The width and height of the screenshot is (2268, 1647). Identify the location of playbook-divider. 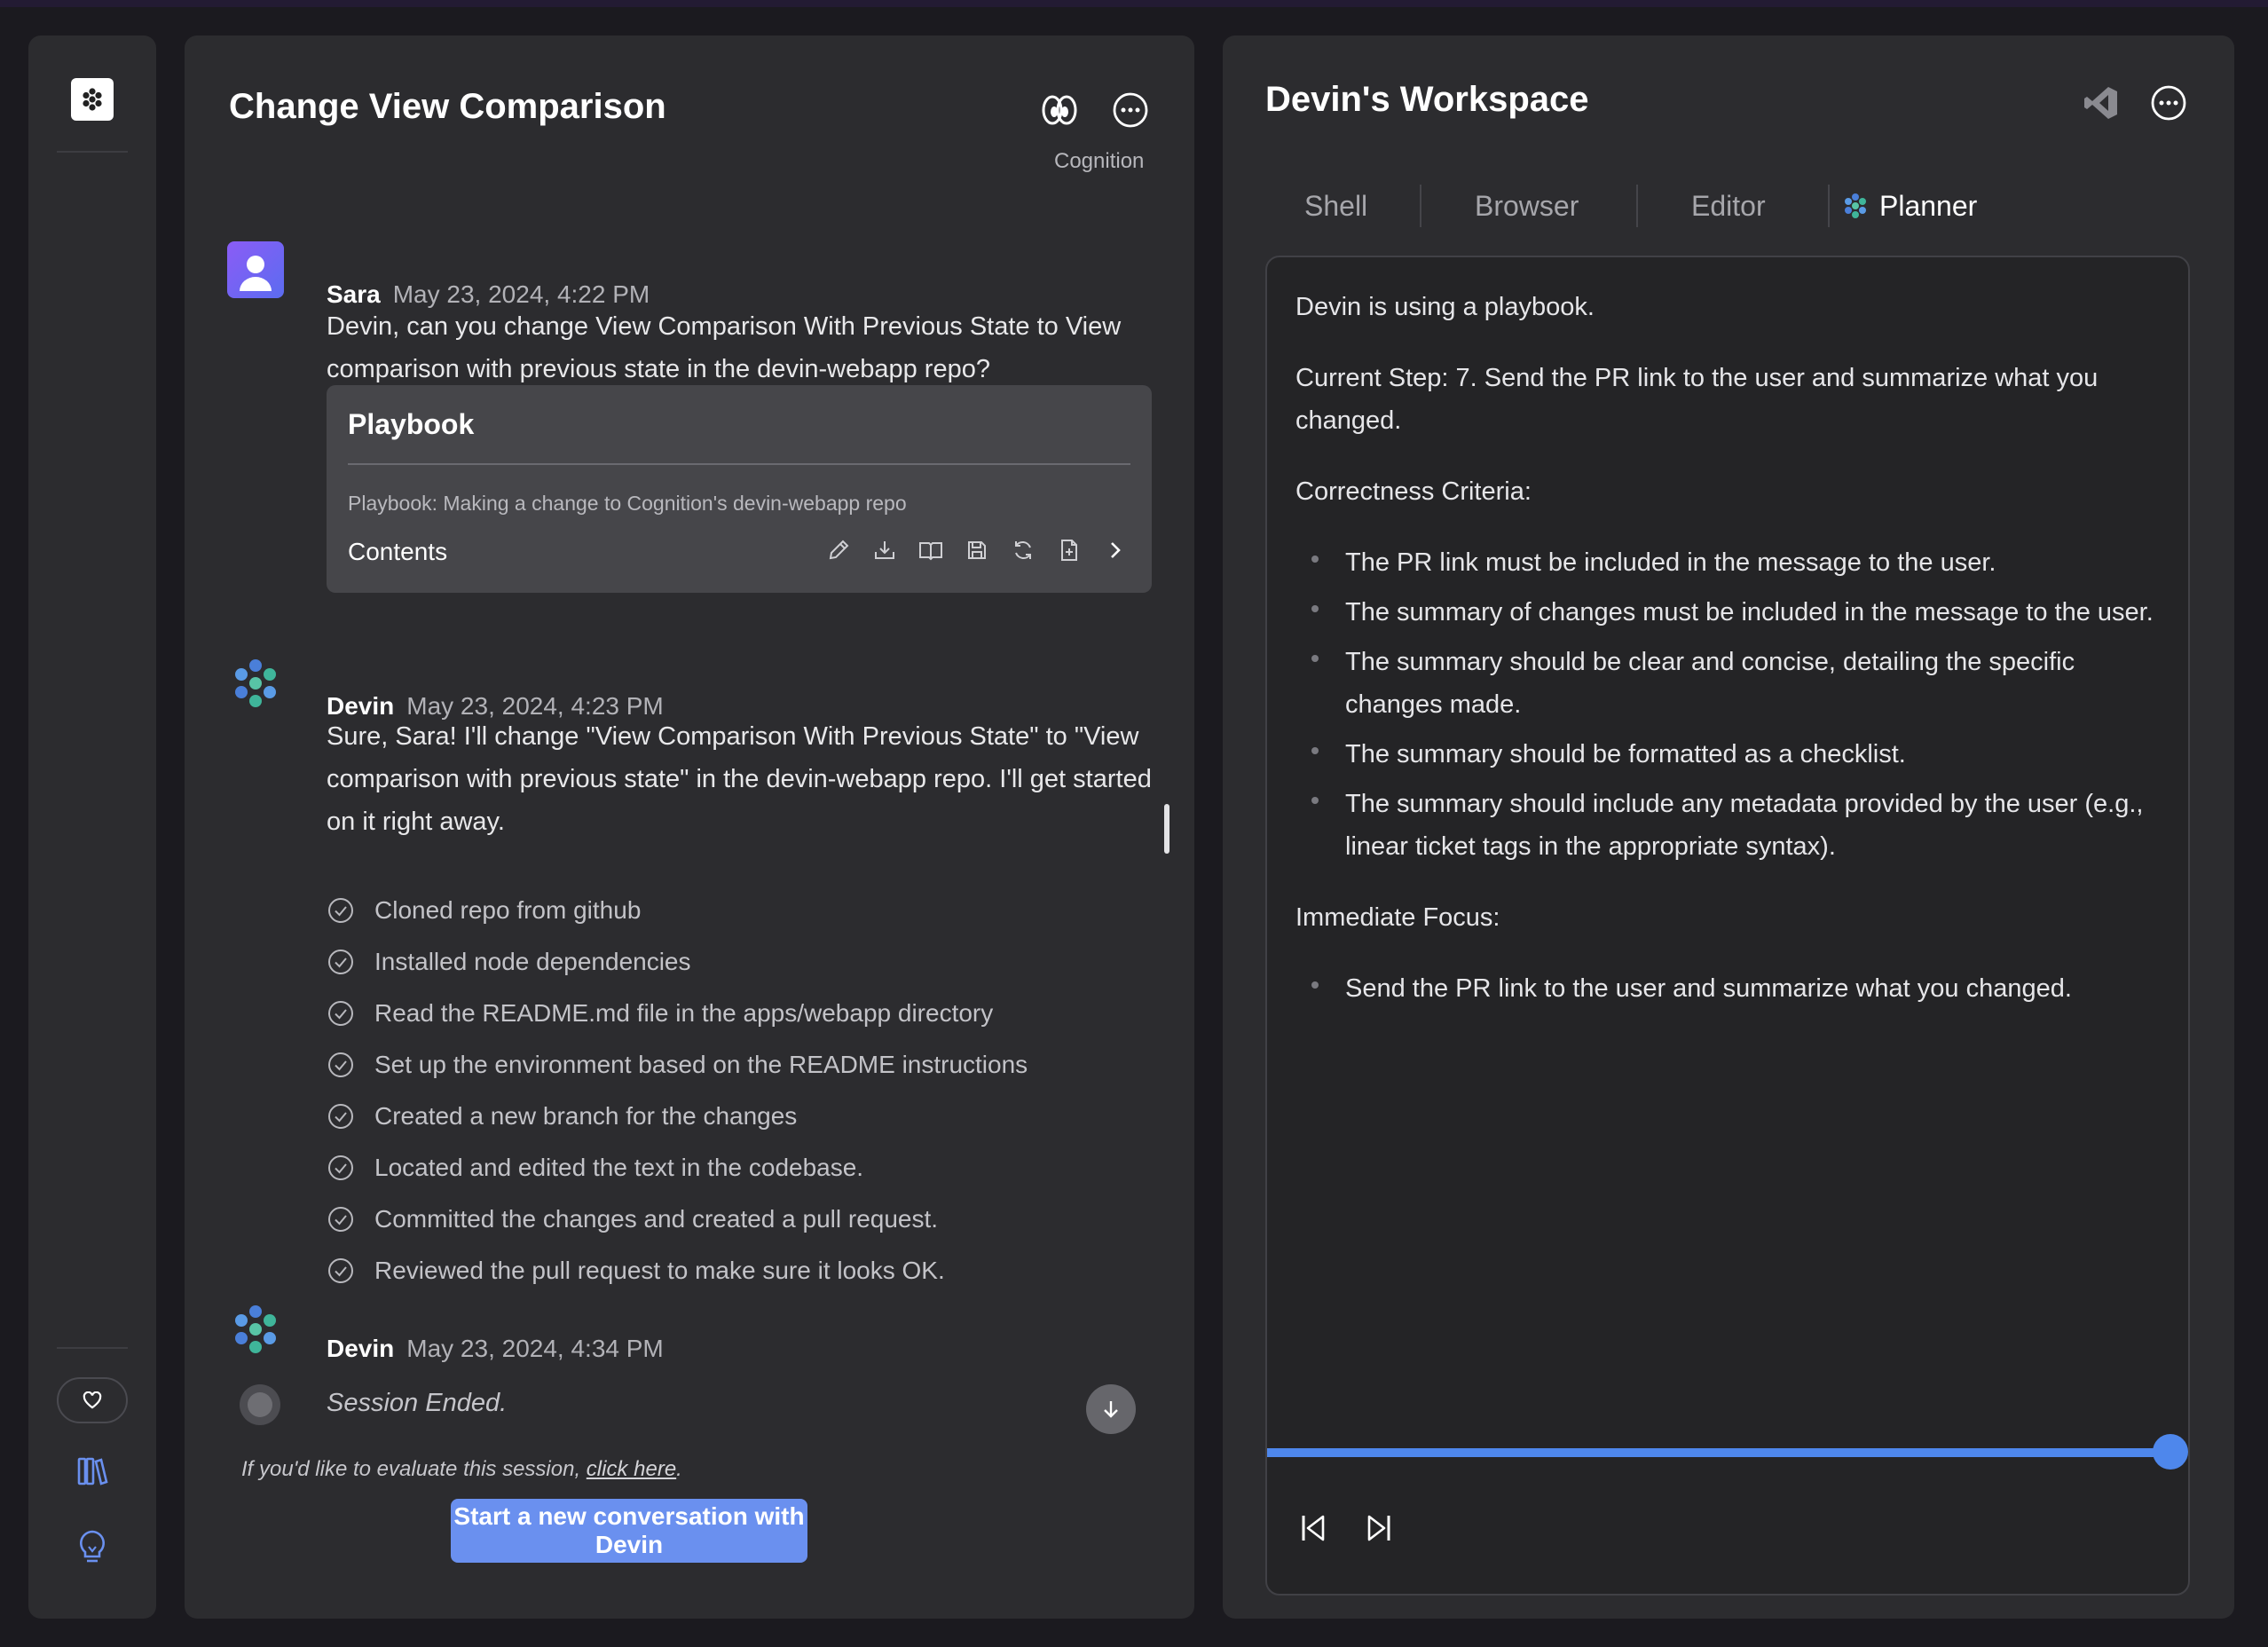
(739, 464).